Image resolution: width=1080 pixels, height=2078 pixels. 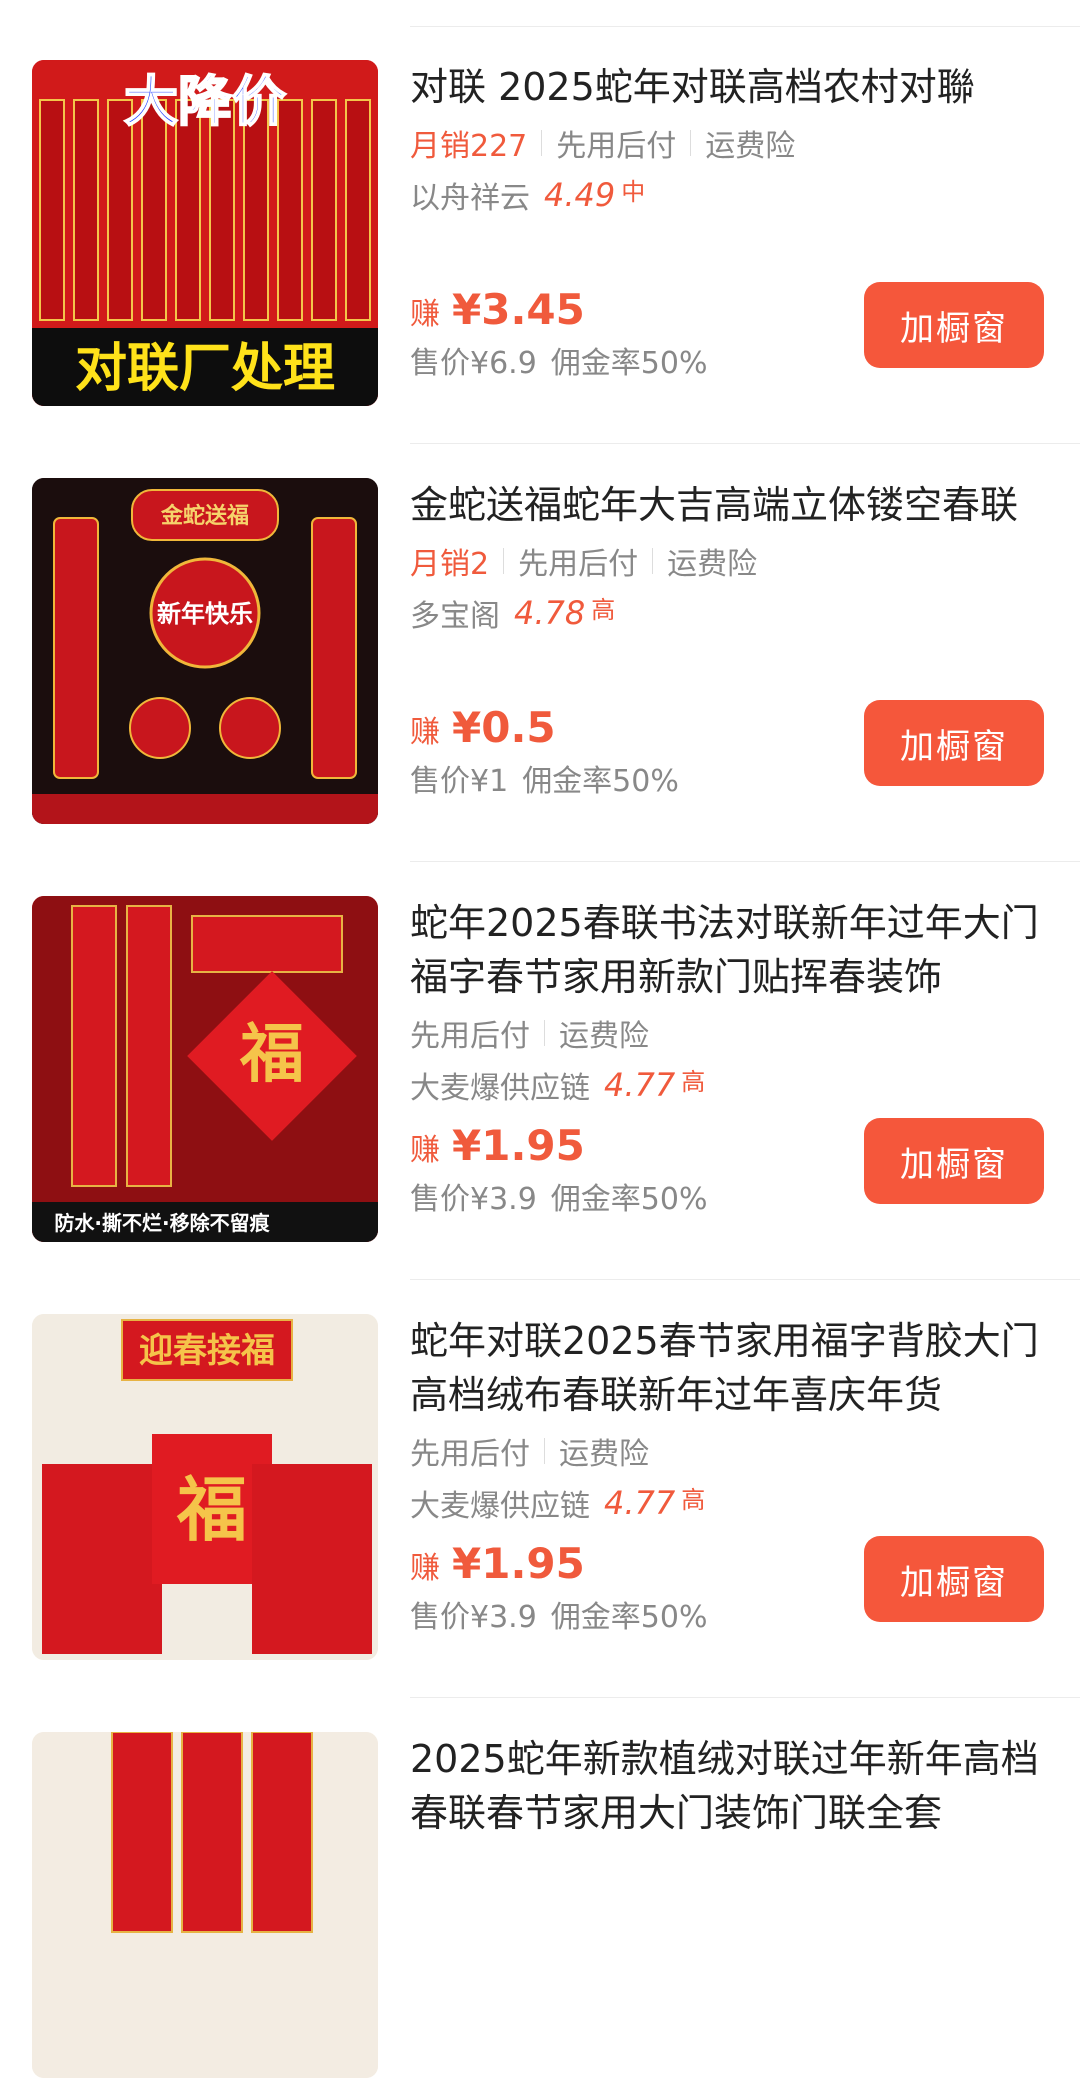 I want to click on product-image, so click(x=205, y=1905).